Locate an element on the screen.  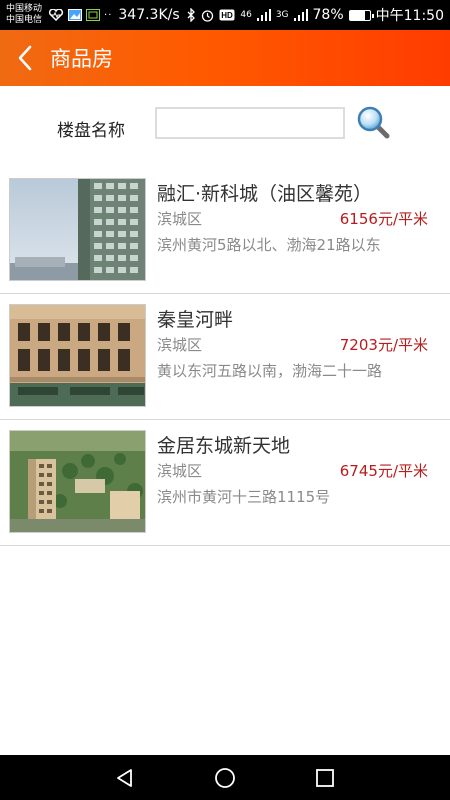
battery-icon is located at coordinates (361, 15).